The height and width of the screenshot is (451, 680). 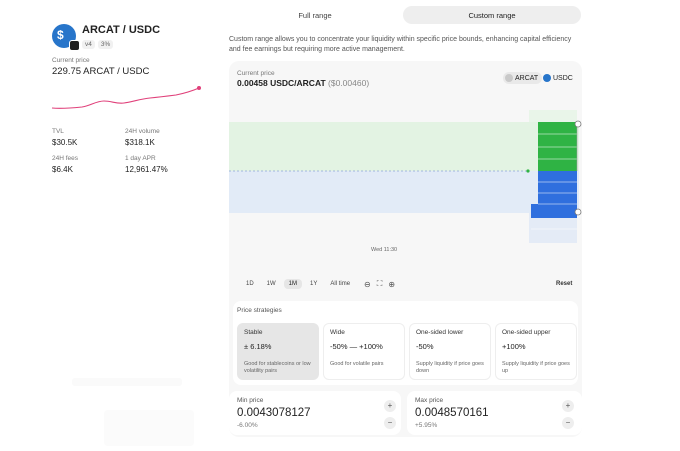 I want to click on stat-apr-label: 1 day APR, so click(x=140, y=158).